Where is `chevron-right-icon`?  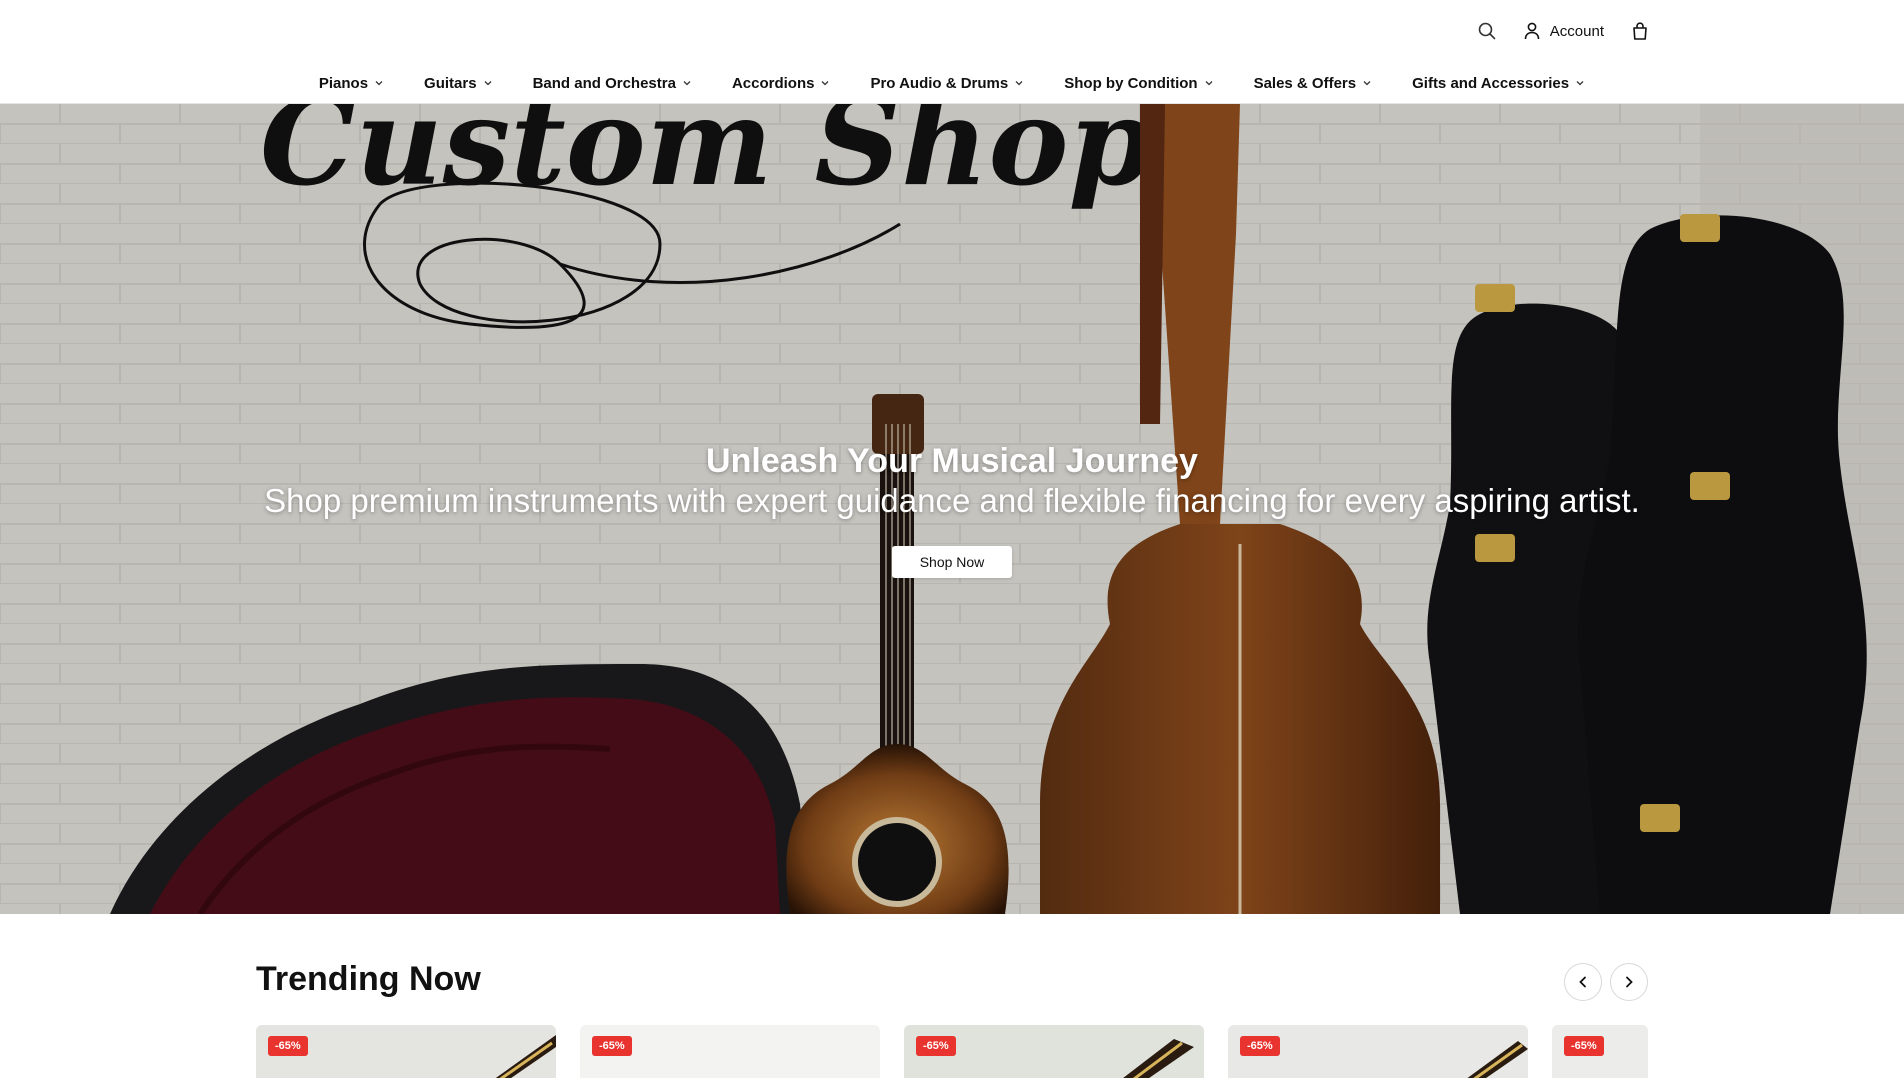
chevron-right-icon is located at coordinates (1629, 982).